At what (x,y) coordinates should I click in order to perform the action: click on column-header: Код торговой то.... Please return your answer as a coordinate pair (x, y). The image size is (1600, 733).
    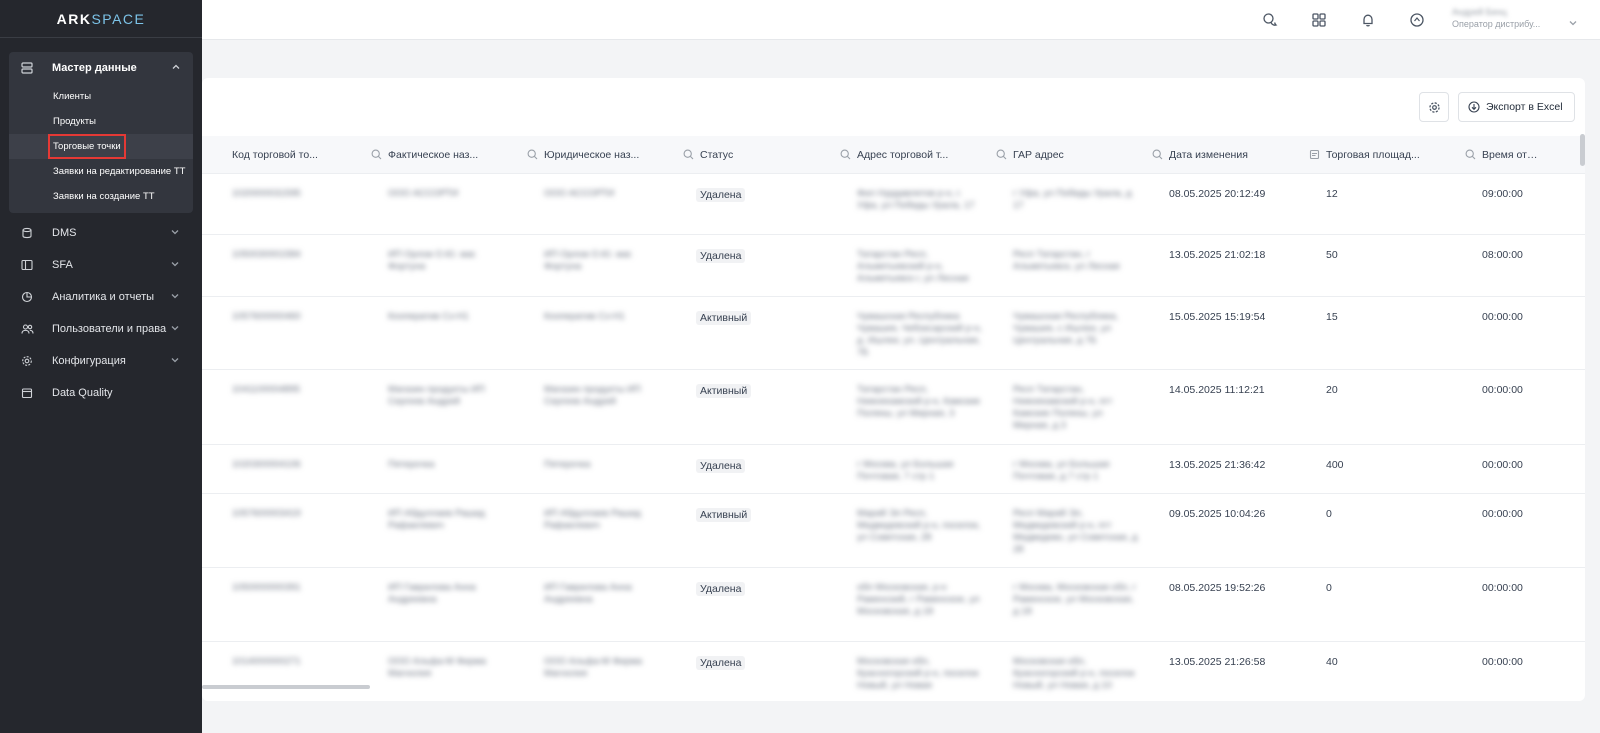
    Looking at the image, I should click on (310, 155).